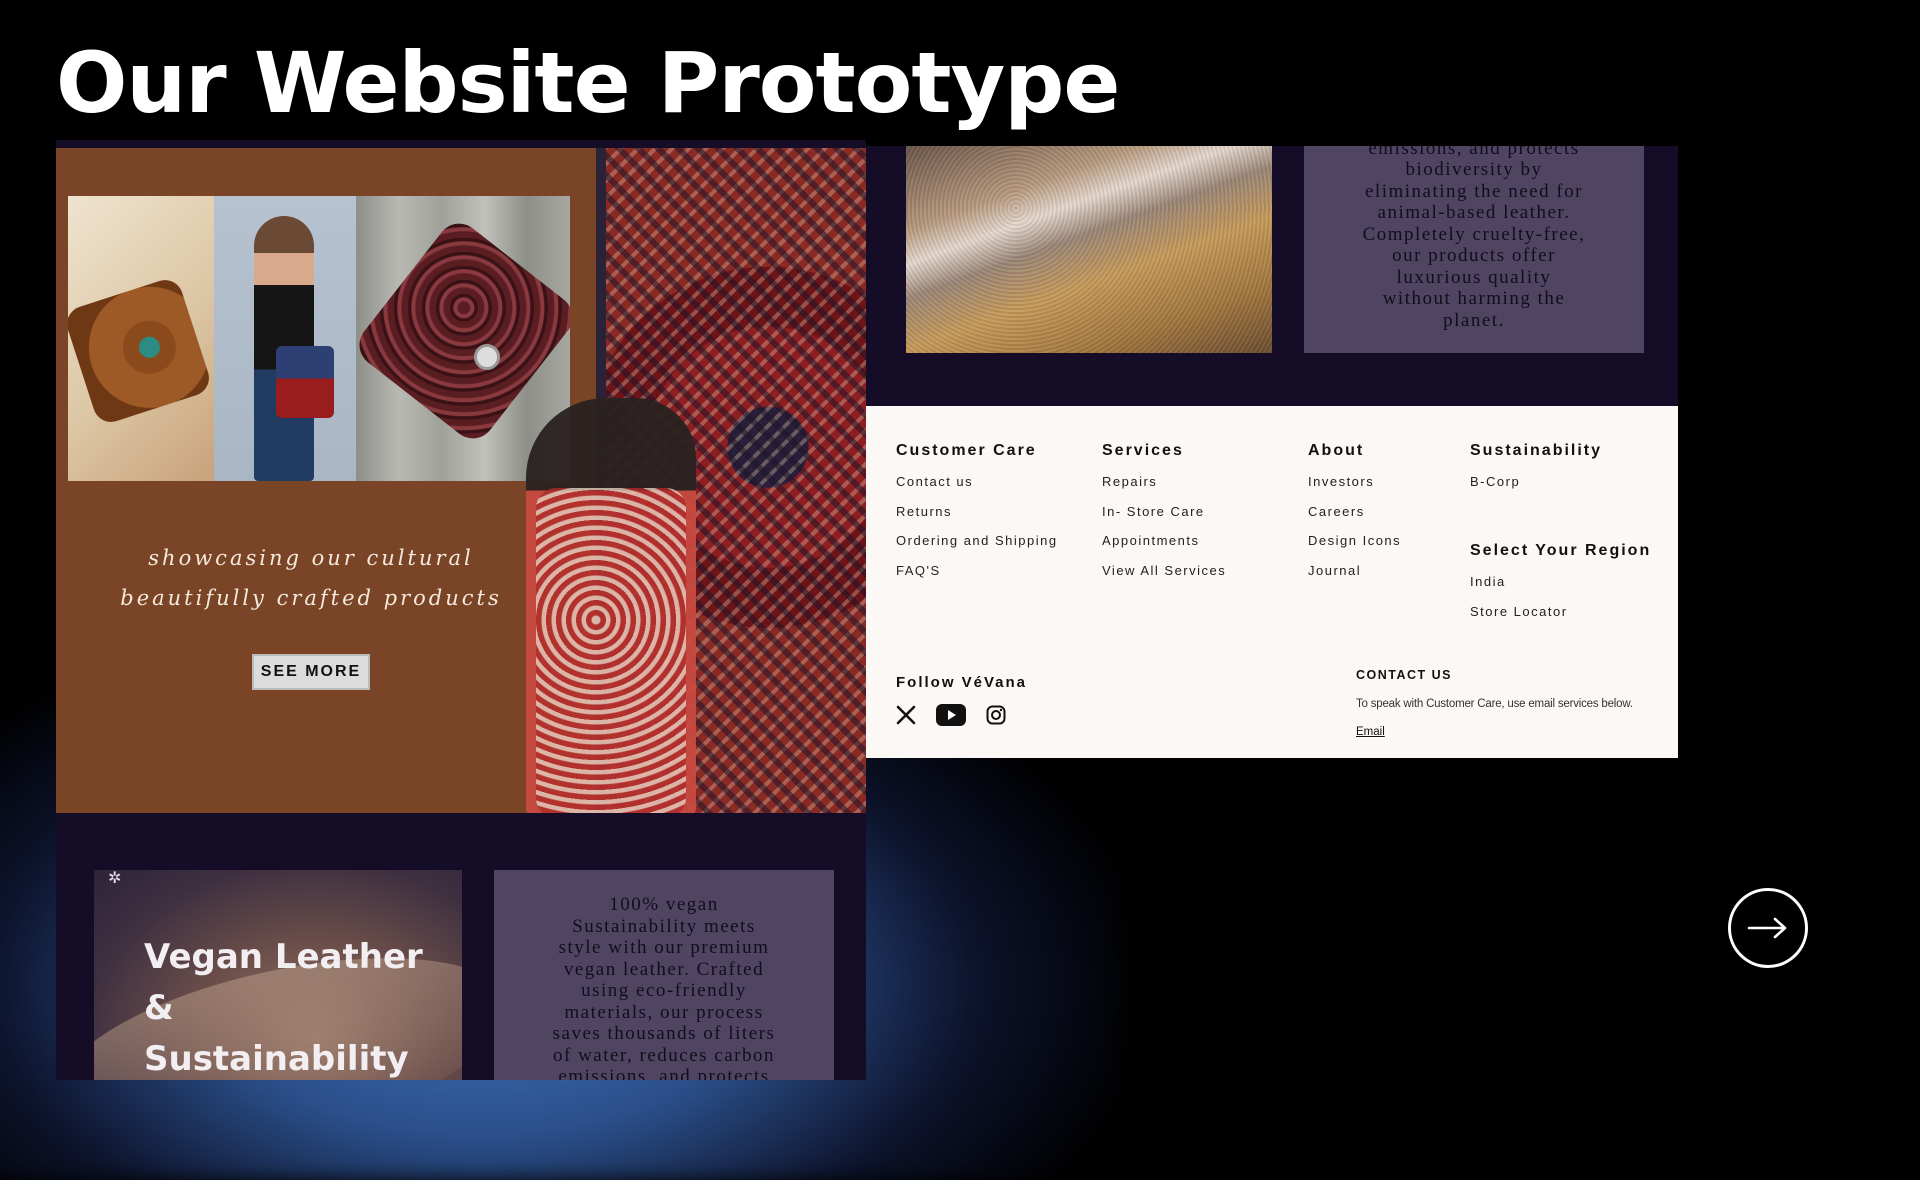 This screenshot has height=1180, width=1920. Describe the element at coordinates (906, 715) in the screenshot. I see `x-icon` at that location.